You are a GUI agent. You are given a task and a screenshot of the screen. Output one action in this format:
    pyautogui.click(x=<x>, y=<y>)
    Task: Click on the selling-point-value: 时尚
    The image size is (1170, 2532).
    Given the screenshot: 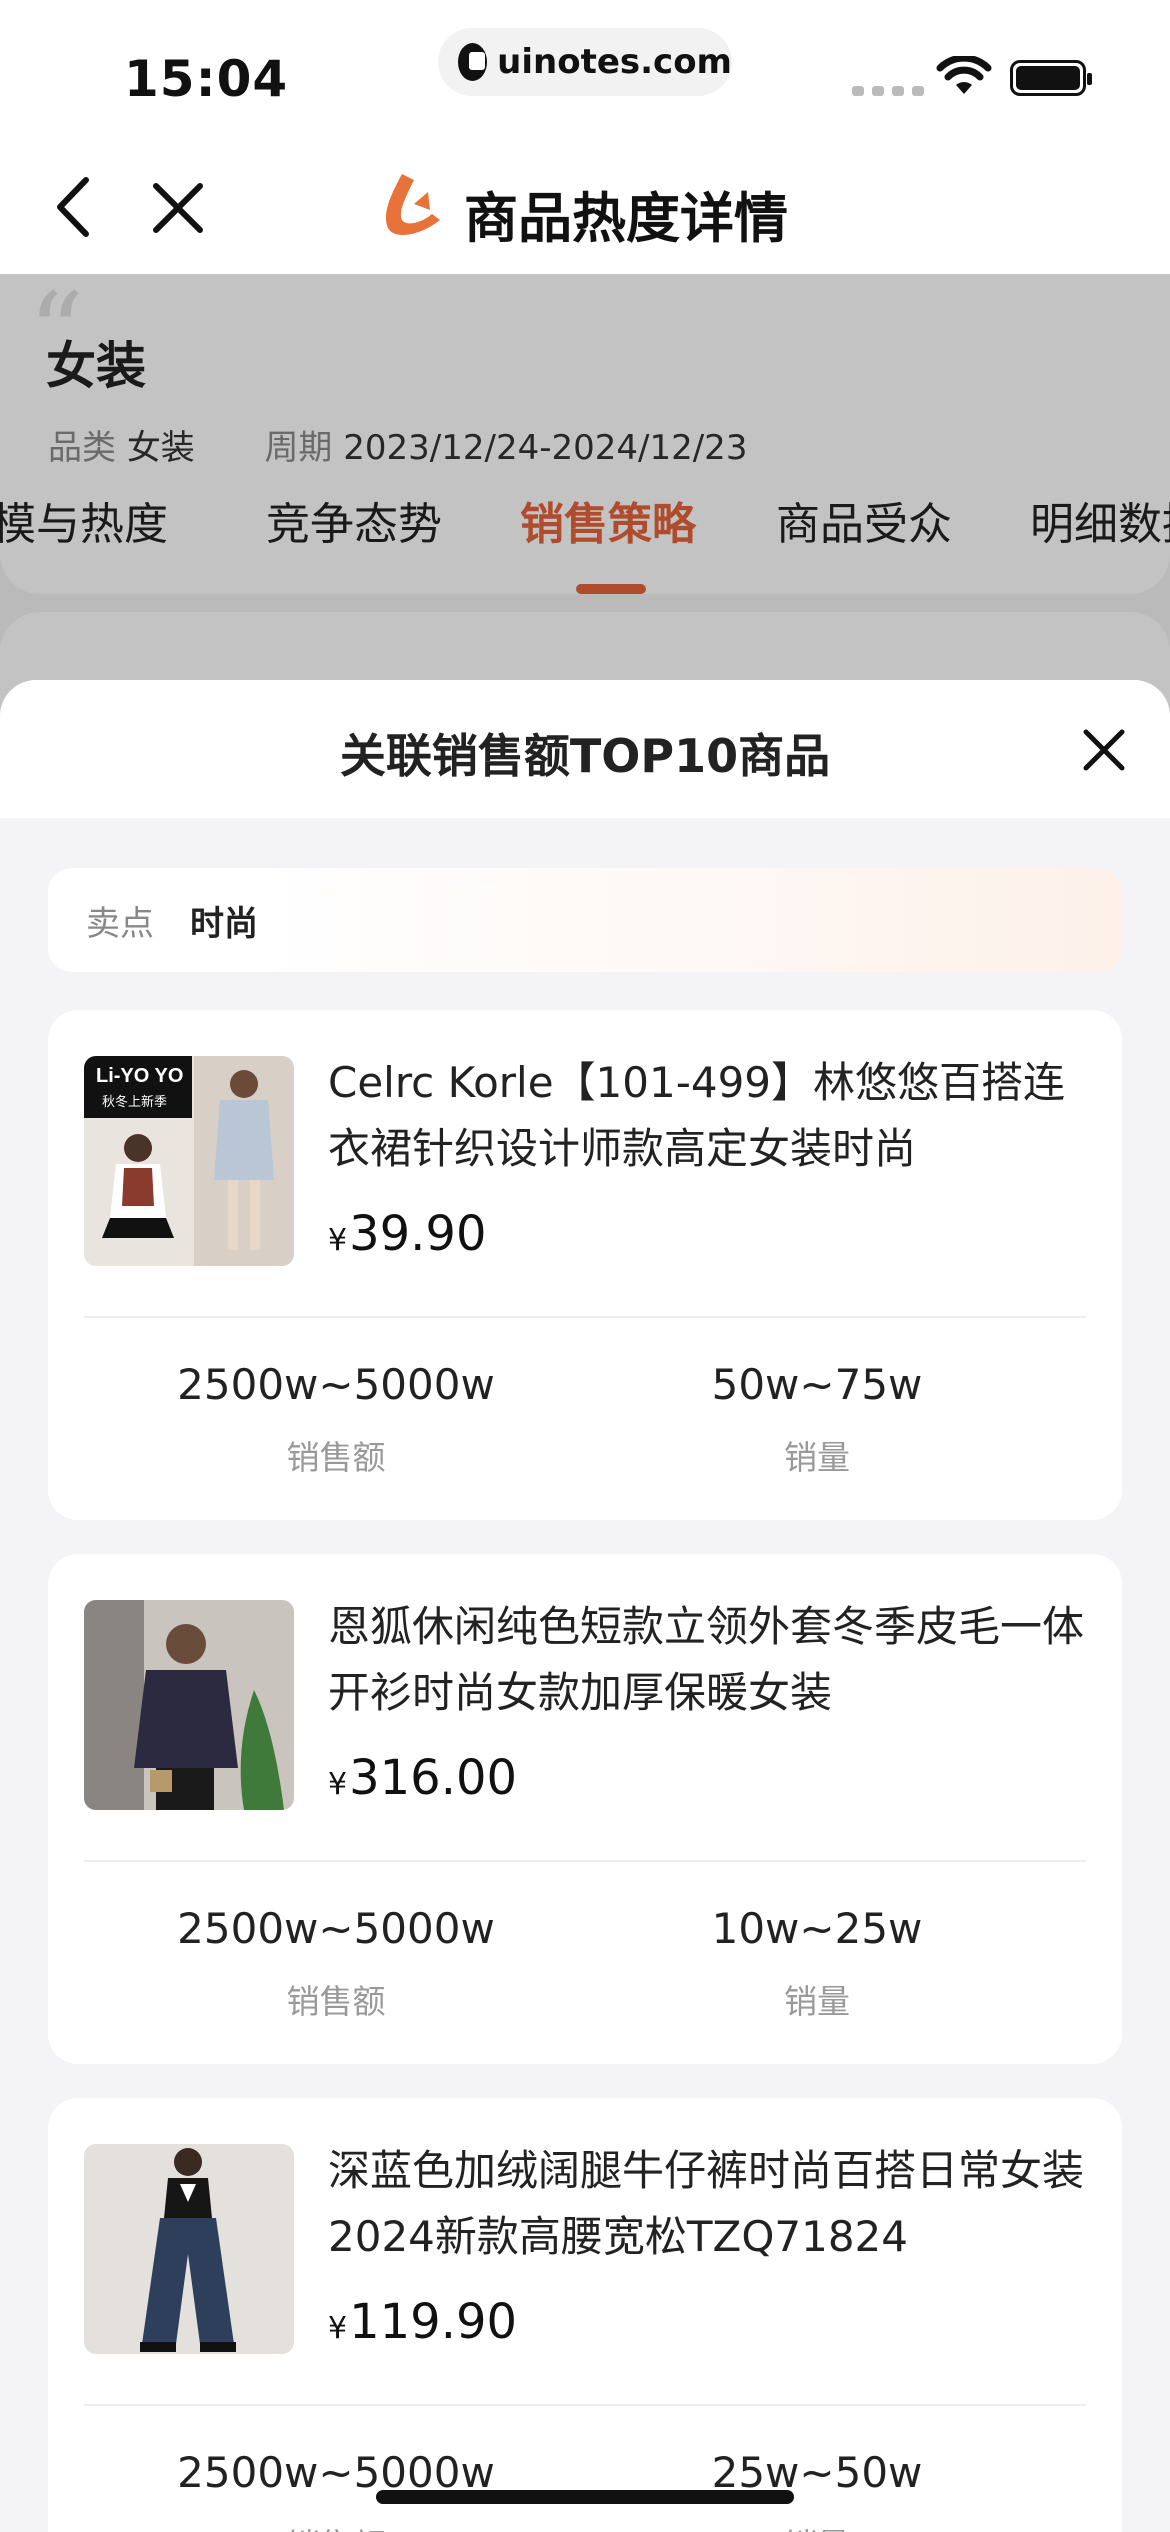 What is the action you would take?
    pyautogui.click(x=224, y=923)
    